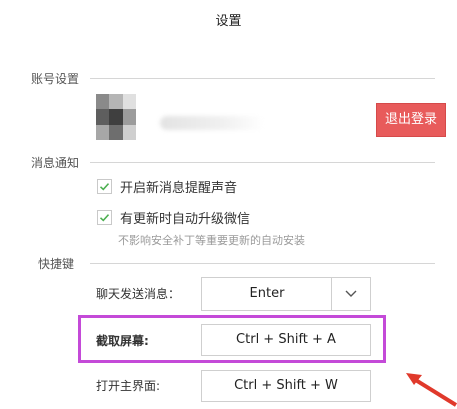  What do you see at coordinates (232, 339) in the screenshot?
I see `highlight-box` at bounding box center [232, 339].